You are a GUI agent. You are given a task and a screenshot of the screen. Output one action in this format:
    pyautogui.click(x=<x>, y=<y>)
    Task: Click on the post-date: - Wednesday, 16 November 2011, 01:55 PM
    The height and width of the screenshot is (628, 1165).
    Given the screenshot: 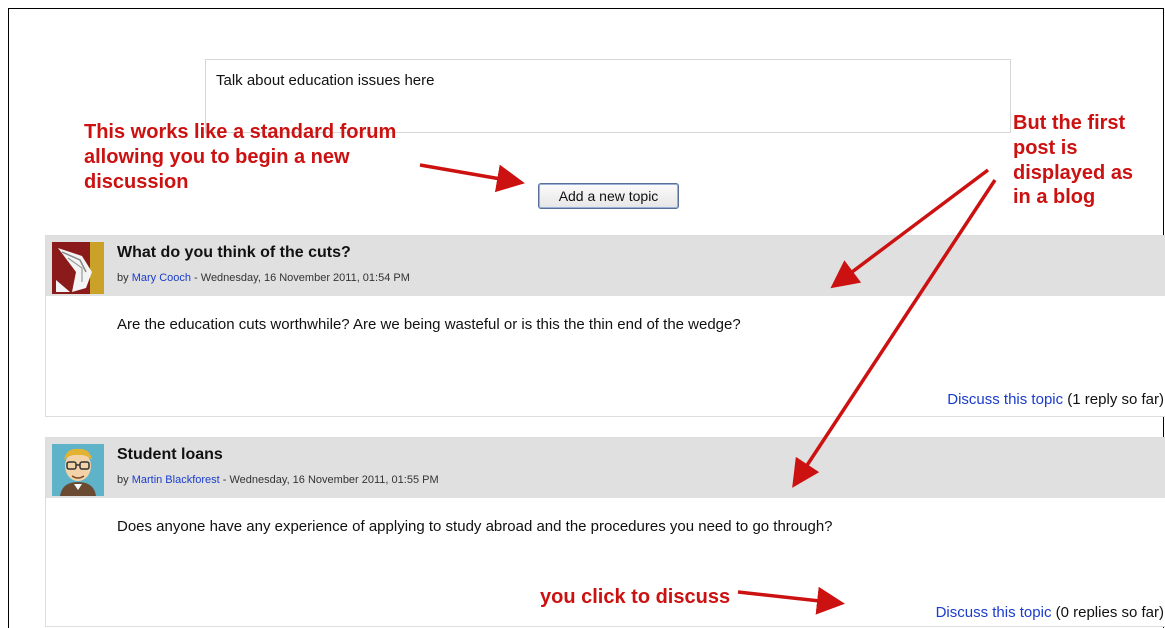 What is the action you would take?
    pyautogui.click(x=329, y=480)
    